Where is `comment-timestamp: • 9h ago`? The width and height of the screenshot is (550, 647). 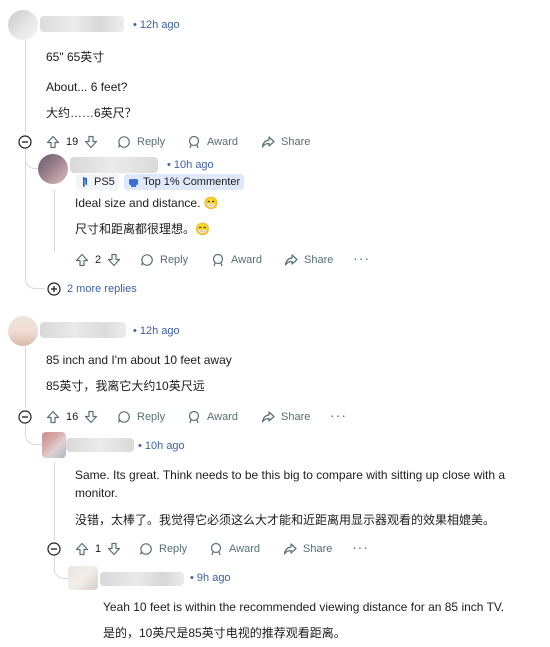
comment-timestamp: • 9h ago is located at coordinates (210, 578).